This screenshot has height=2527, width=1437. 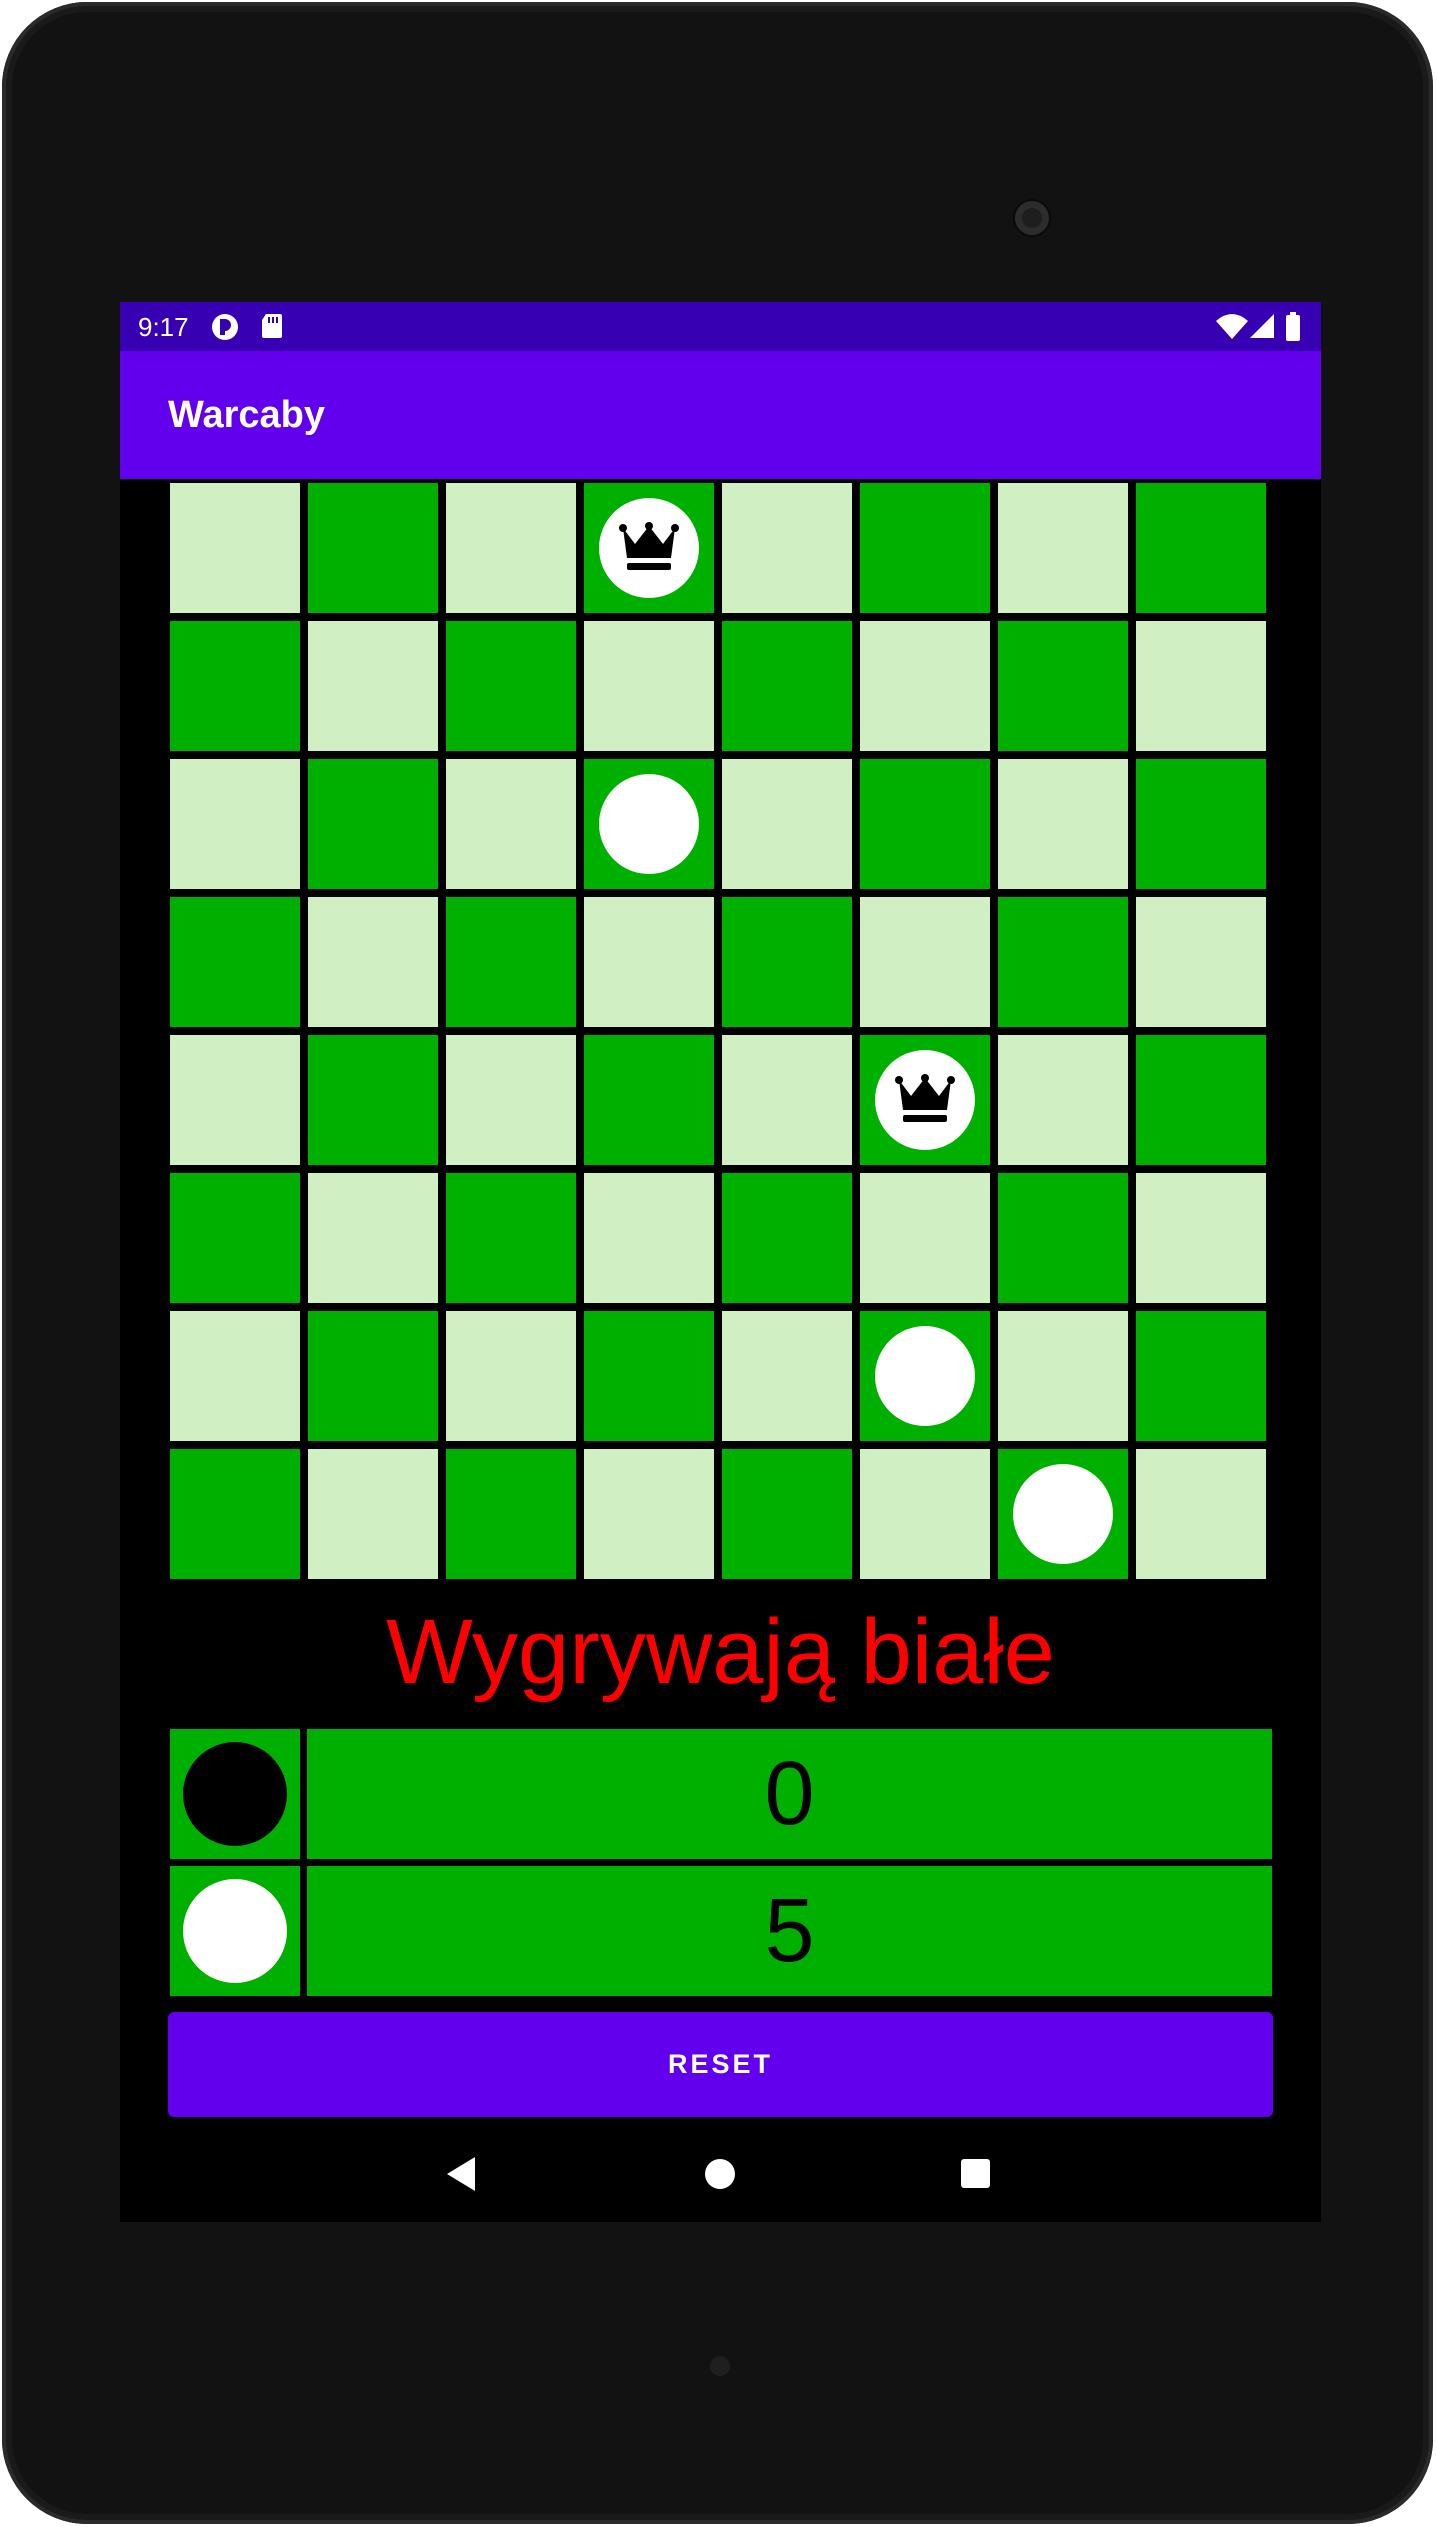 I want to click on recents-icon, so click(x=975, y=2173).